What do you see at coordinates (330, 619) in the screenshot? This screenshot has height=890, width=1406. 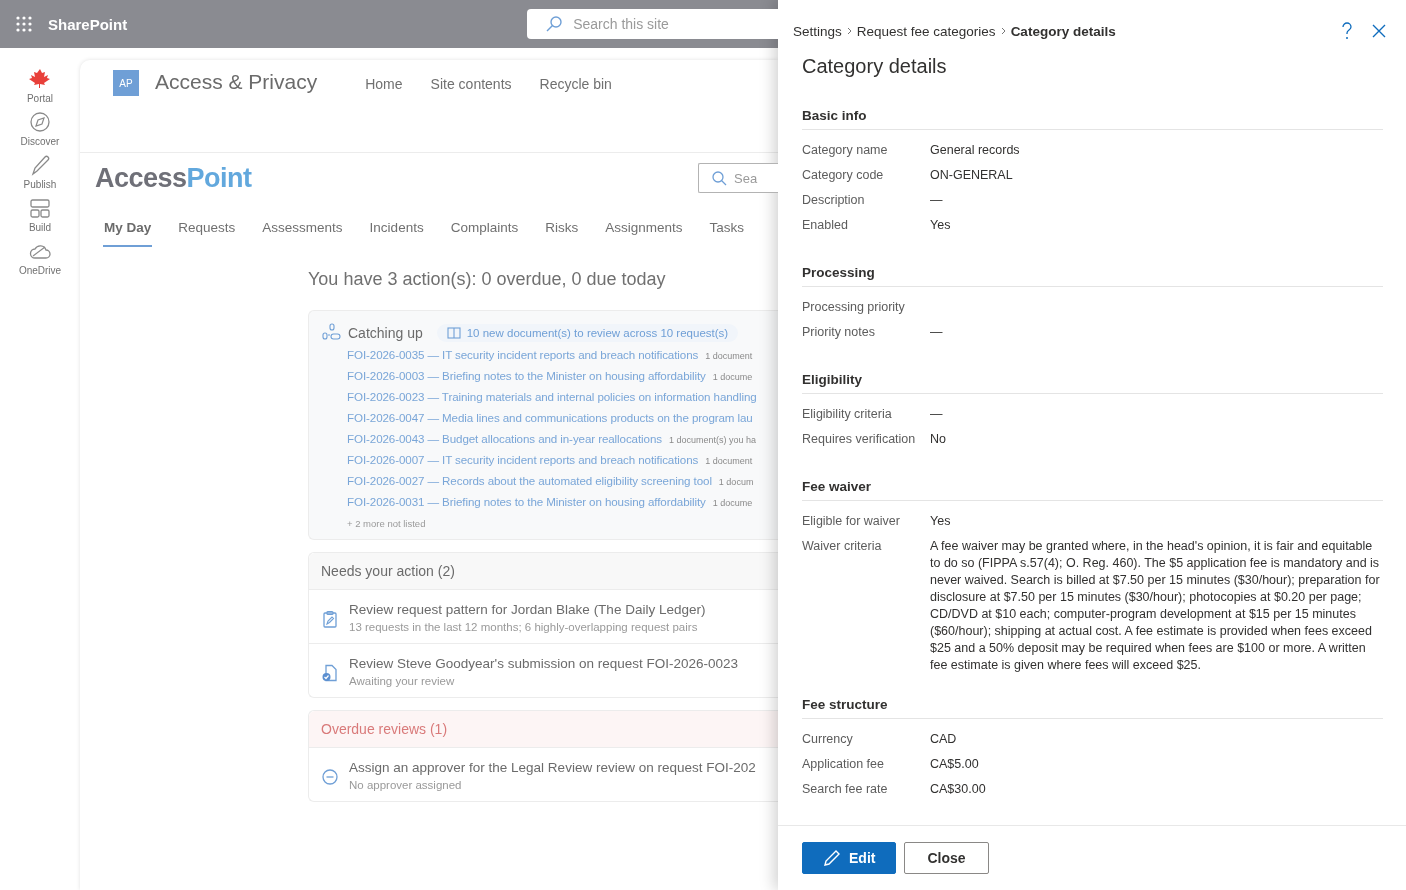 I see `clipboard-icon` at bounding box center [330, 619].